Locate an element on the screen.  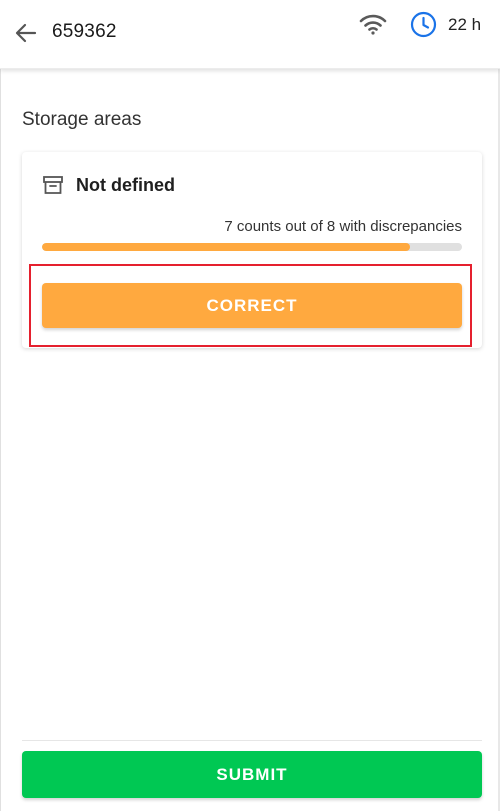
wifi-icon is located at coordinates (373, 24).